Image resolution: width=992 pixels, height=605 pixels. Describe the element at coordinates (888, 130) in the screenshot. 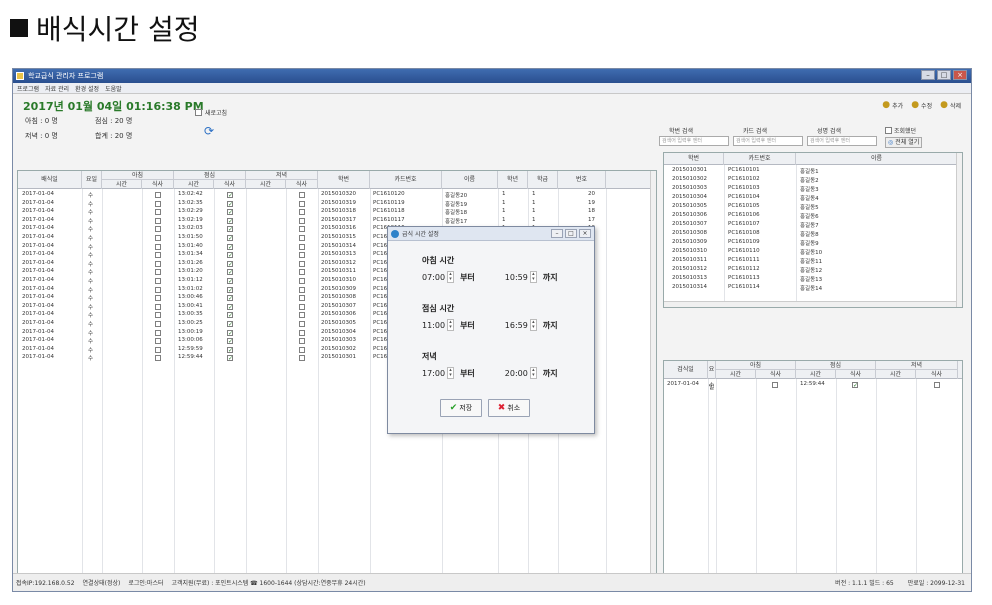

I see `confirm-checkbox` at that location.